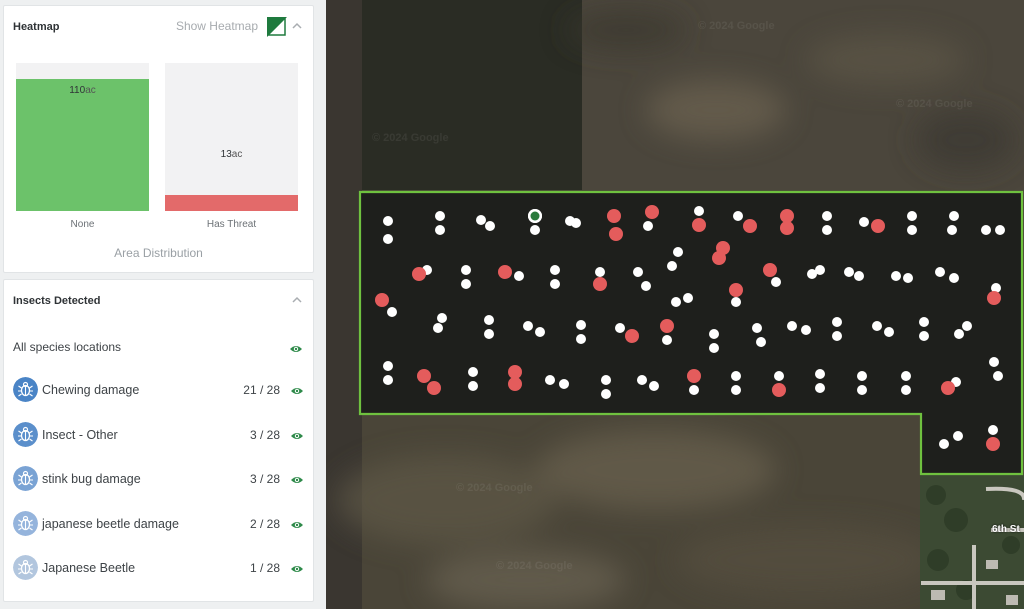 The height and width of the screenshot is (609, 1024). Describe the element at coordinates (161, 435) in the screenshot. I see `insect-item: Insect - Other 3 / 28` at that location.